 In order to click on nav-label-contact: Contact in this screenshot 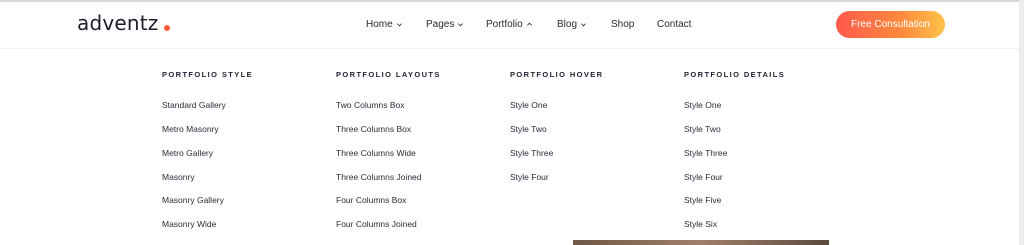, I will do `click(674, 24)`.